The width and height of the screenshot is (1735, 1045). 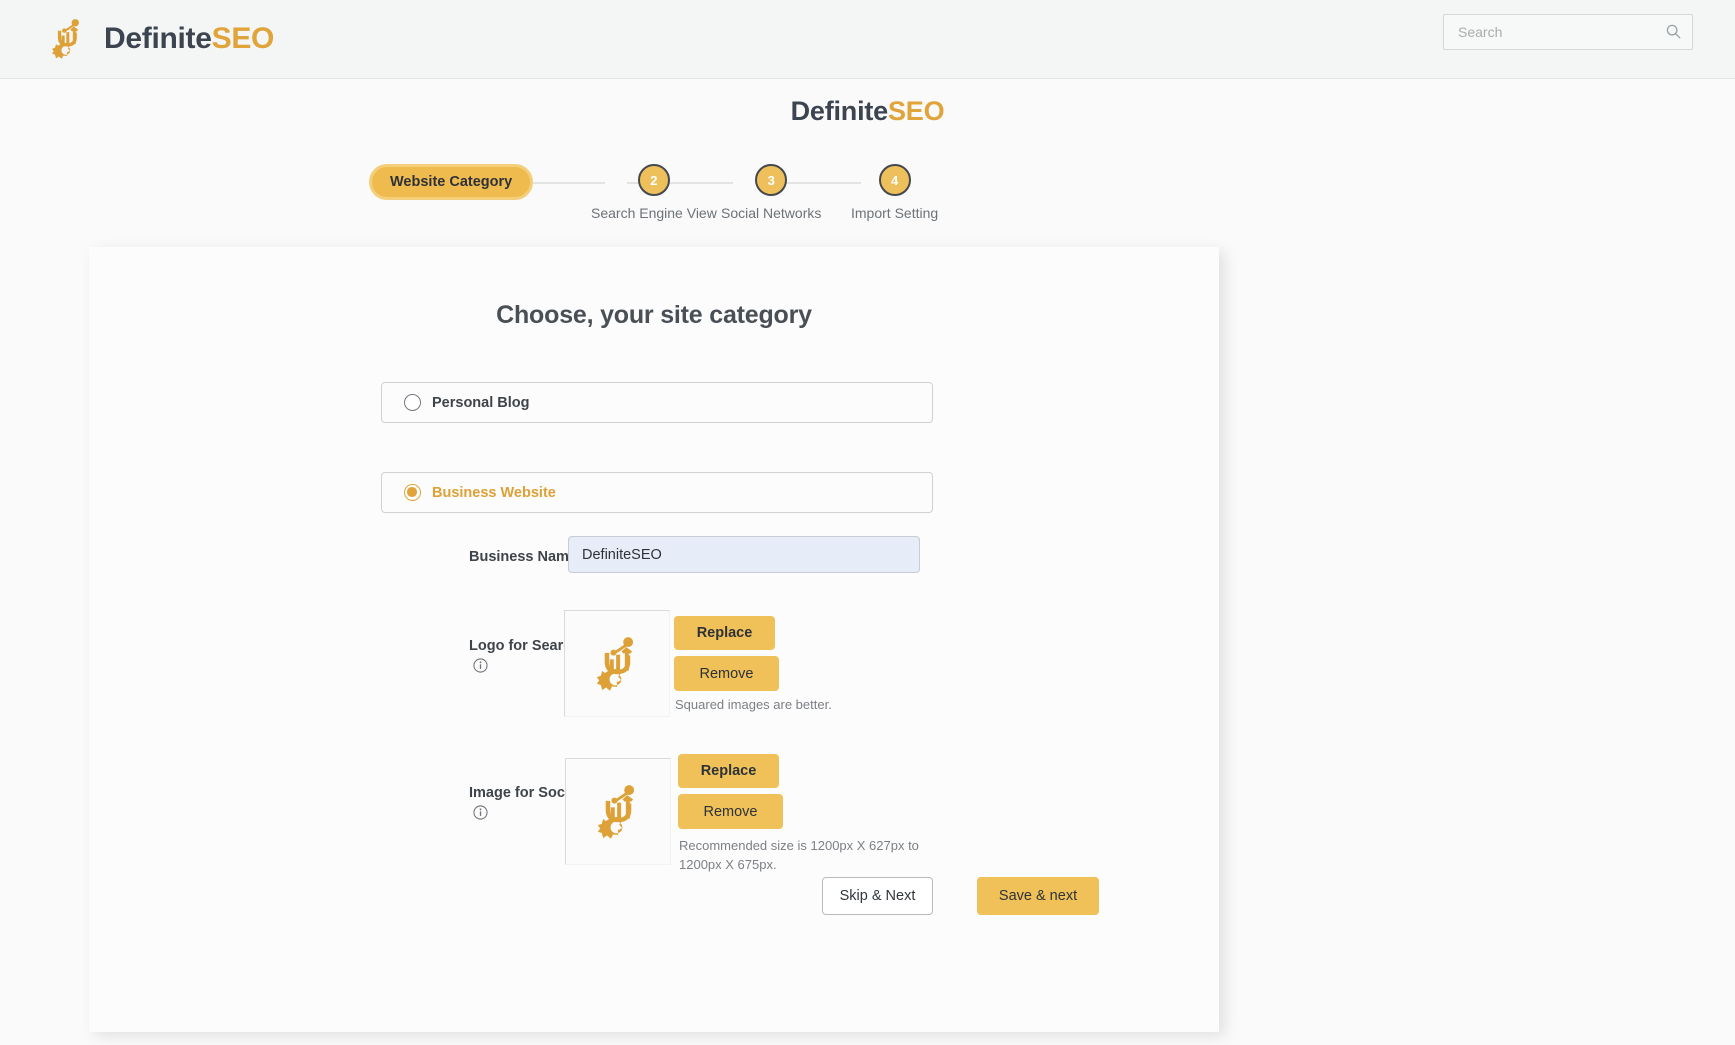 I want to click on search-container, so click(x=1568, y=32).